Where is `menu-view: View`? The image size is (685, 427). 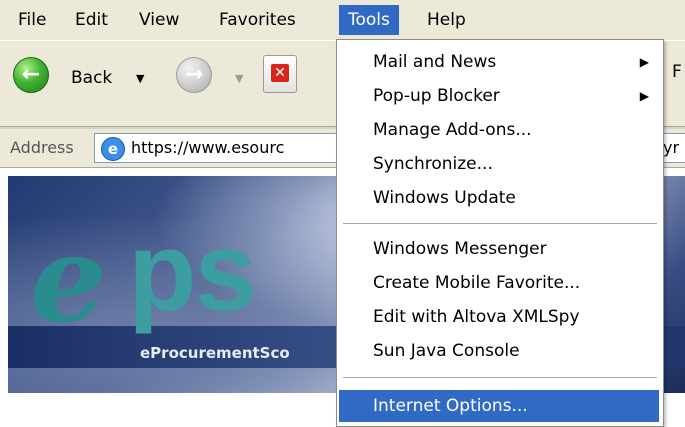 menu-view: View is located at coordinates (159, 20).